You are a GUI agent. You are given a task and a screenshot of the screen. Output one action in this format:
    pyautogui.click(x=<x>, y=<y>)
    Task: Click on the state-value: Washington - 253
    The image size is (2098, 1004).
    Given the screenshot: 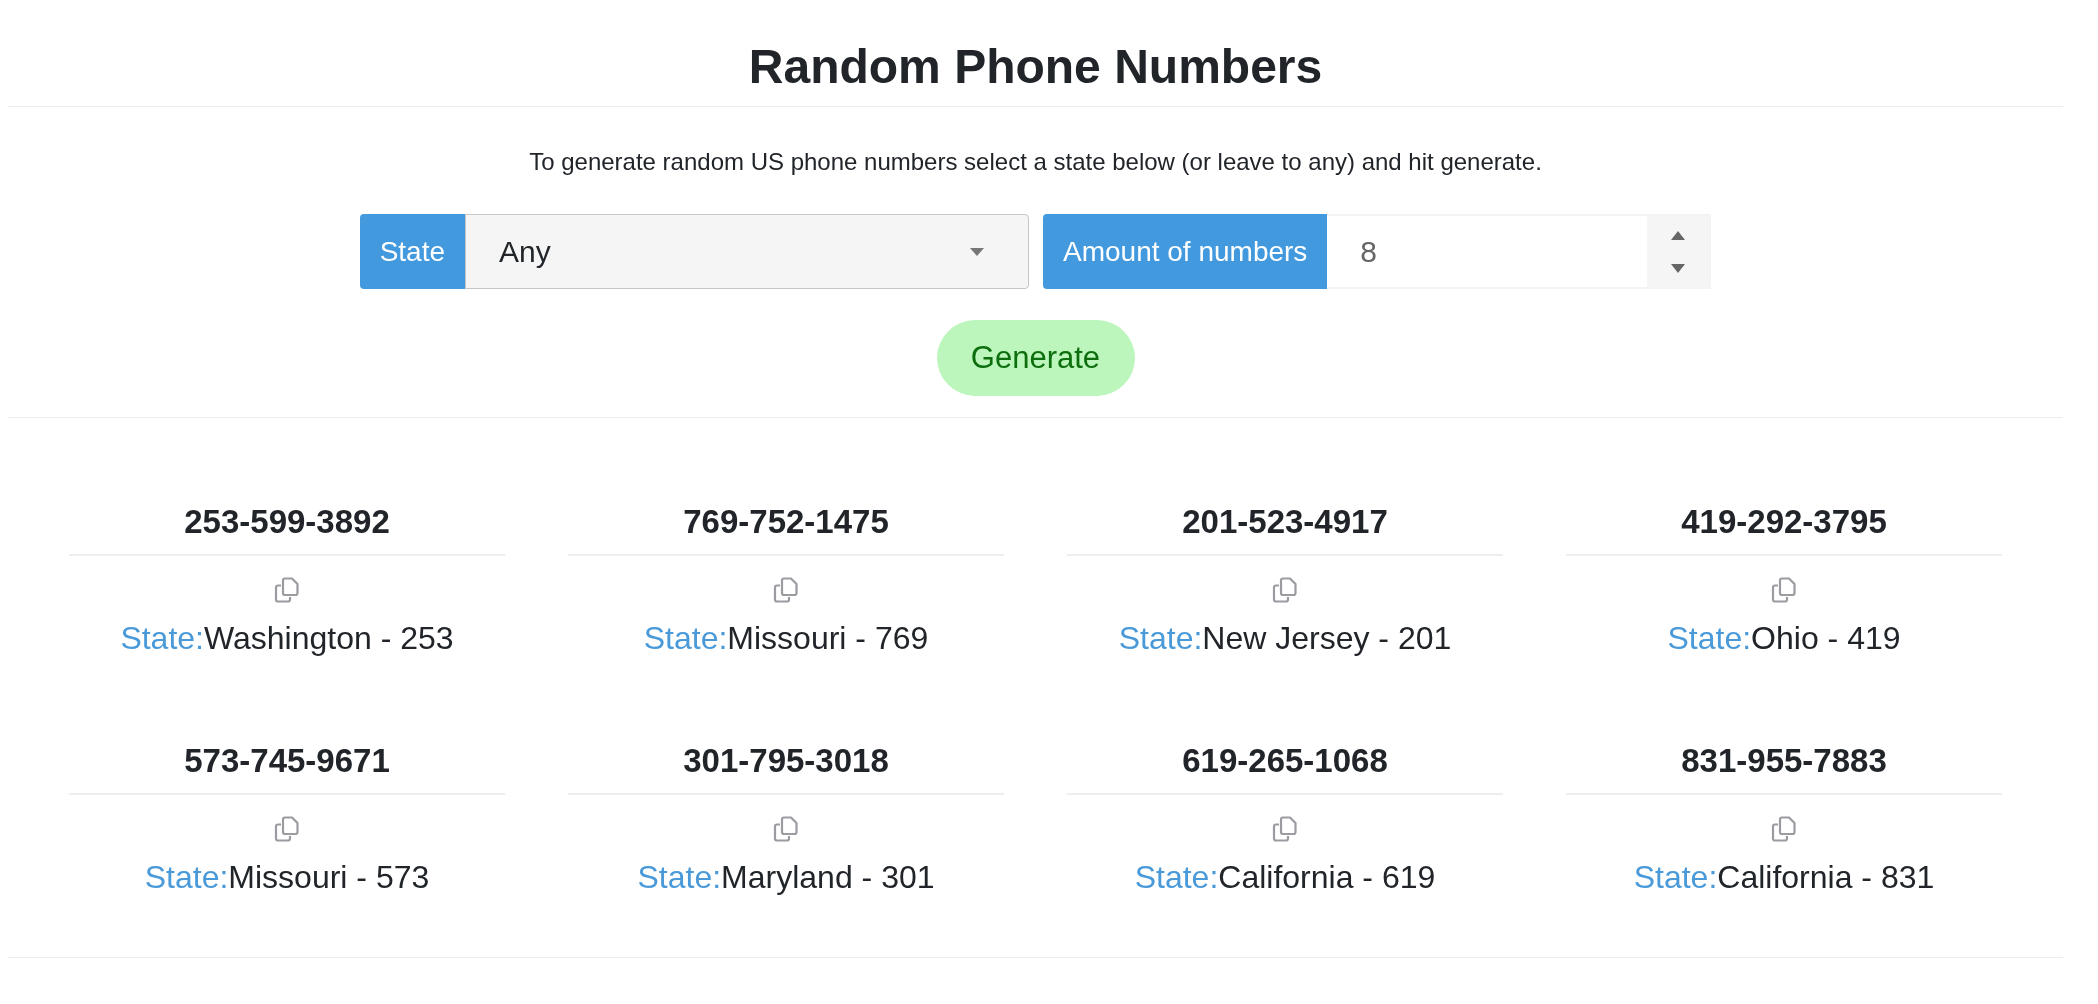 What is the action you would take?
    pyautogui.click(x=329, y=638)
    